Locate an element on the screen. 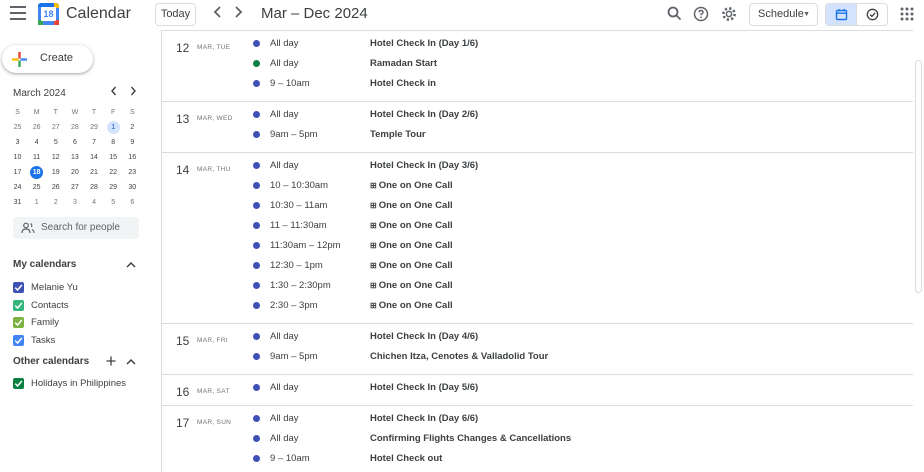 This screenshot has height=472, width=924. event-row: All day Hotel Check In (Day 5/6) is located at coordinates (538, 388).